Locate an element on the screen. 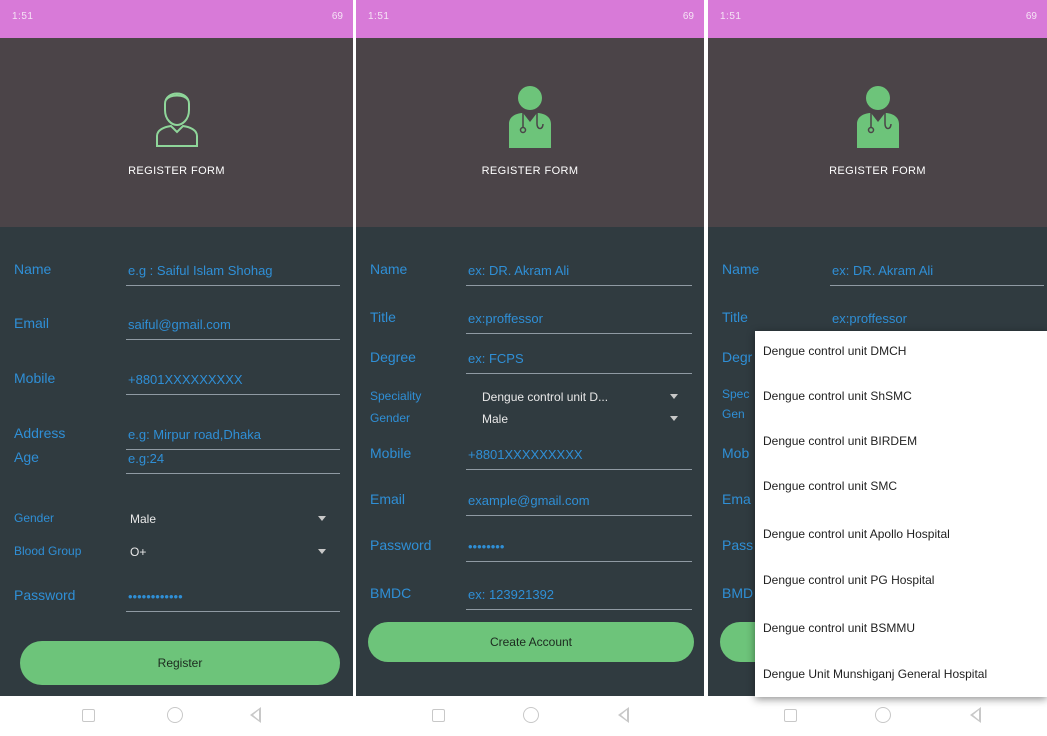 This screenshot has width=1047, height=736. speciality-label: Speciality is located at coordinates (396, 396).